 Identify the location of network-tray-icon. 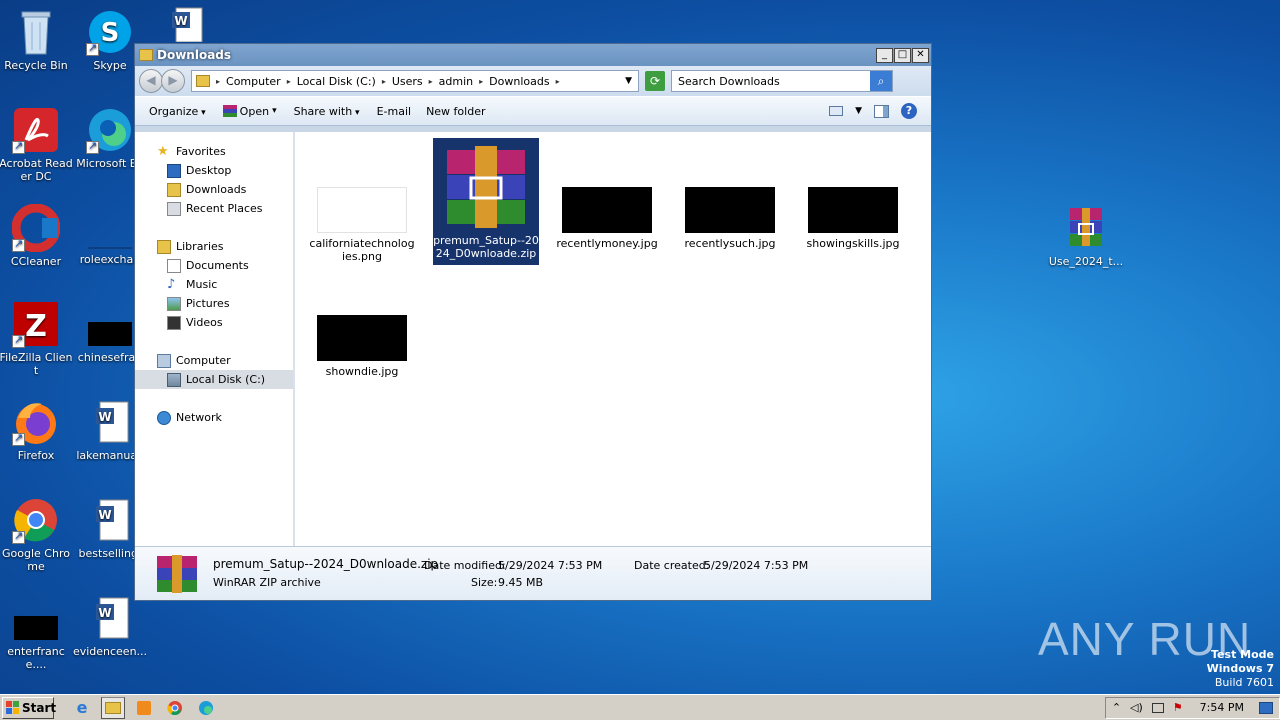
(1157, 707).